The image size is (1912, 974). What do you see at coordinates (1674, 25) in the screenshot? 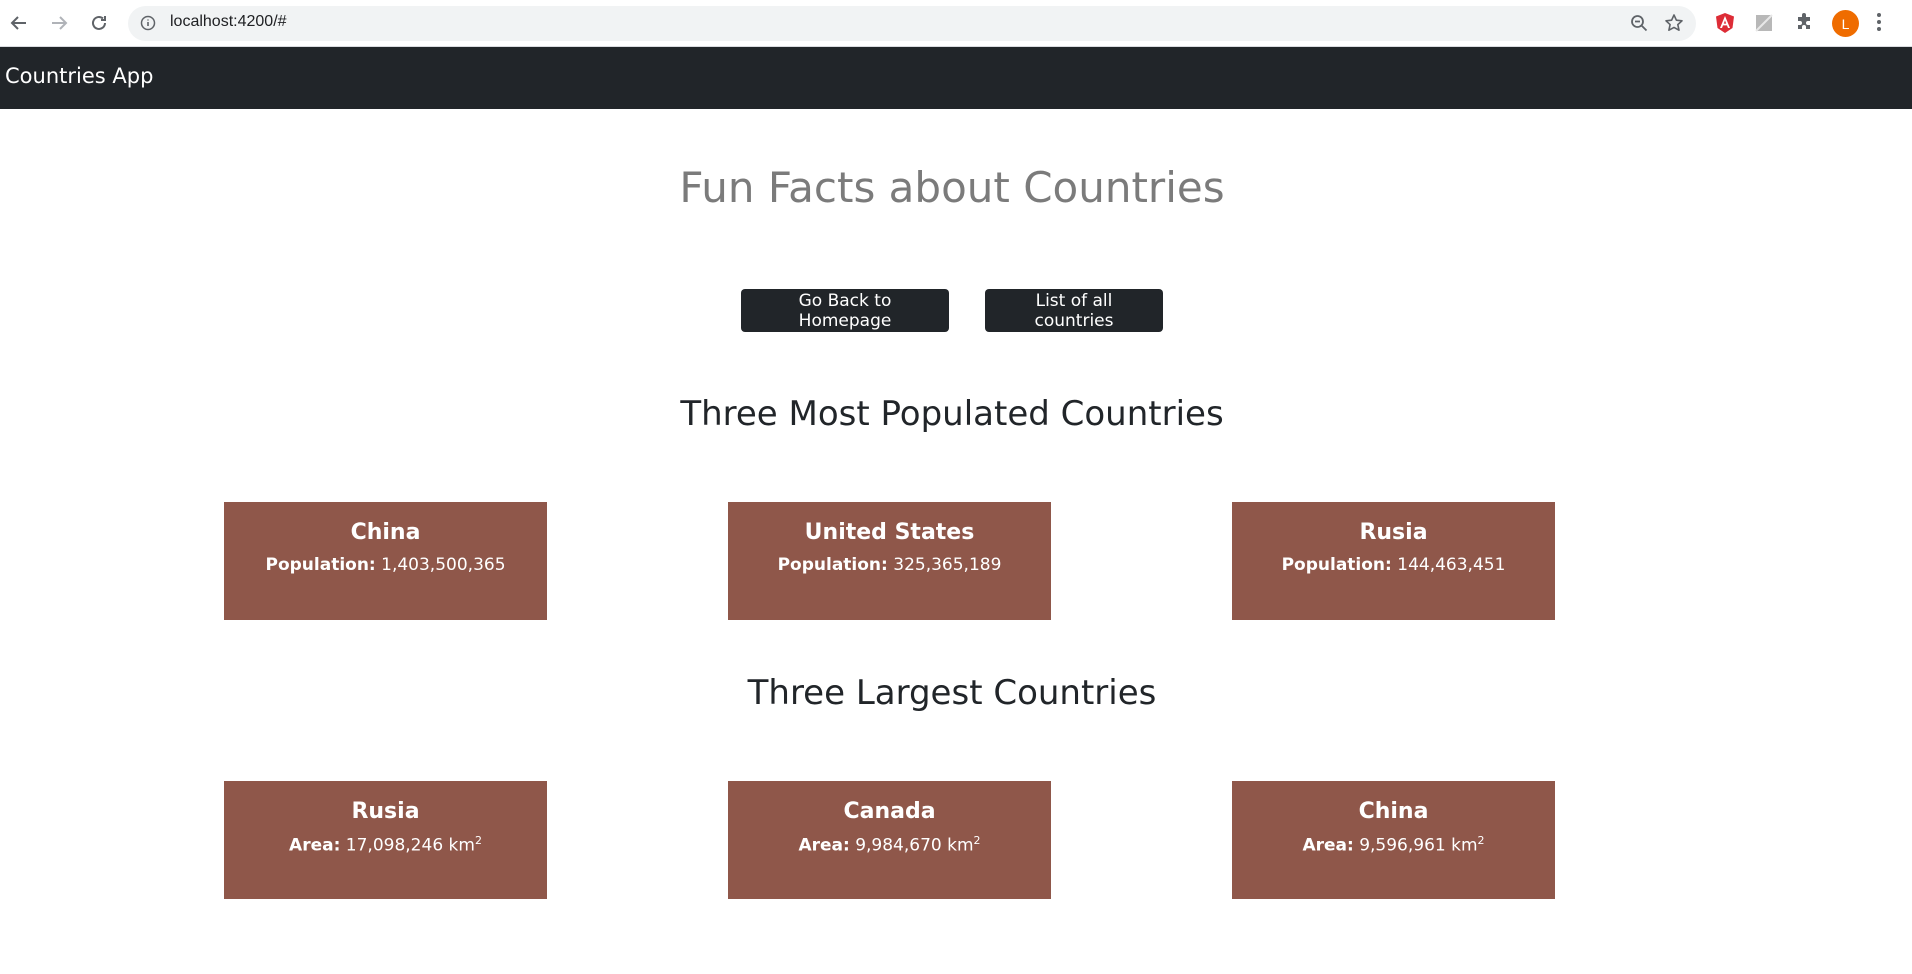
I see `bookmark-star-icon` at bounding box center [1674, 25].